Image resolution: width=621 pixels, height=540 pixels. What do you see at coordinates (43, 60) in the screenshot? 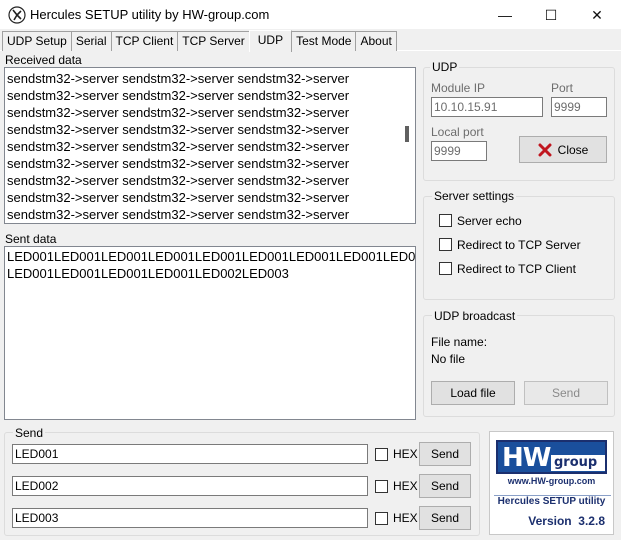
I see `received-data-label: Received data` at bounding box center [43, 60].